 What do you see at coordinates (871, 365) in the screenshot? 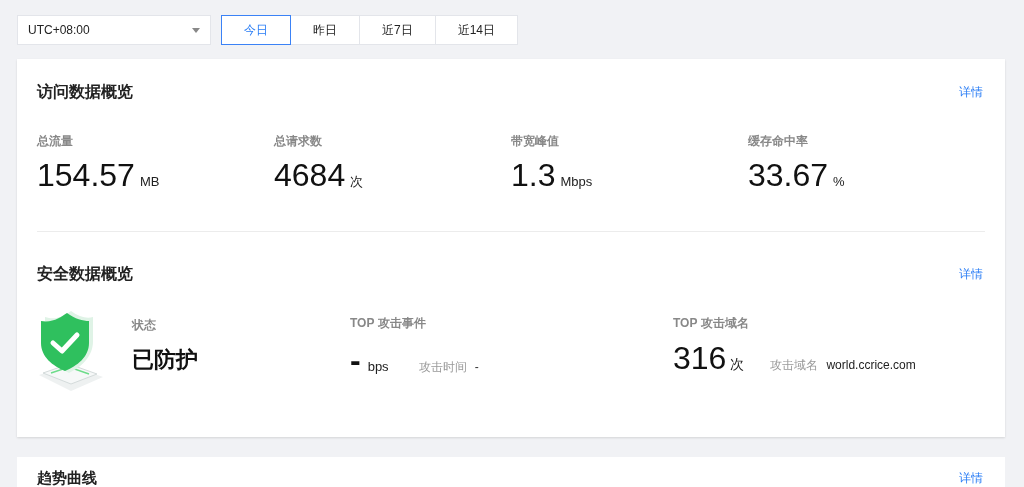
I see `attack-domain-value: world.ccrice.com` at bounding box center [871, 365].